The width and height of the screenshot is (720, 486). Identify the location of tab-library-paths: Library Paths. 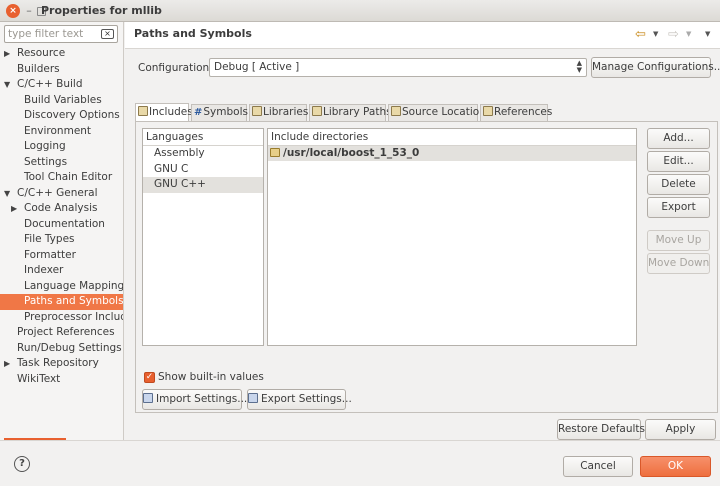
(350, 112).